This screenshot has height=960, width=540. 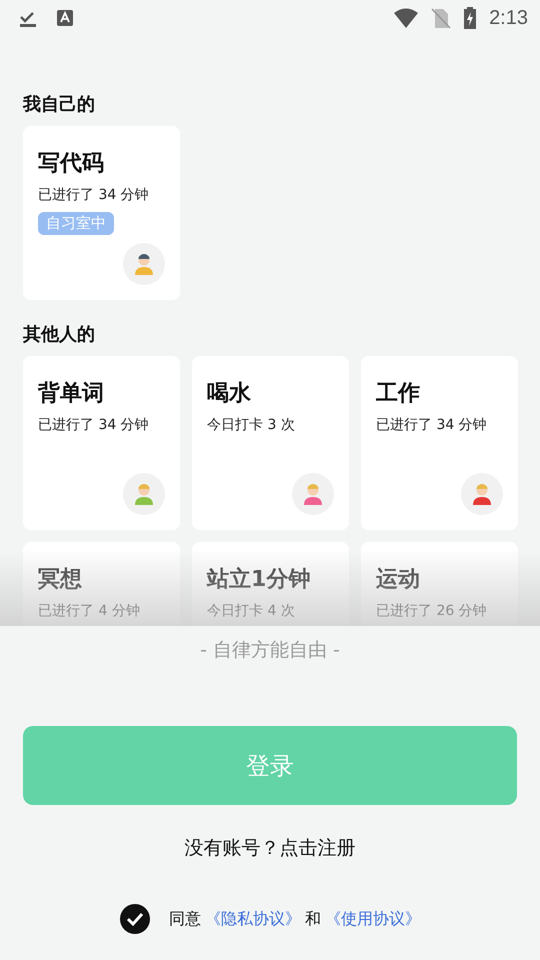 I want to click on and-text: 和, so click(x=313, y=919).